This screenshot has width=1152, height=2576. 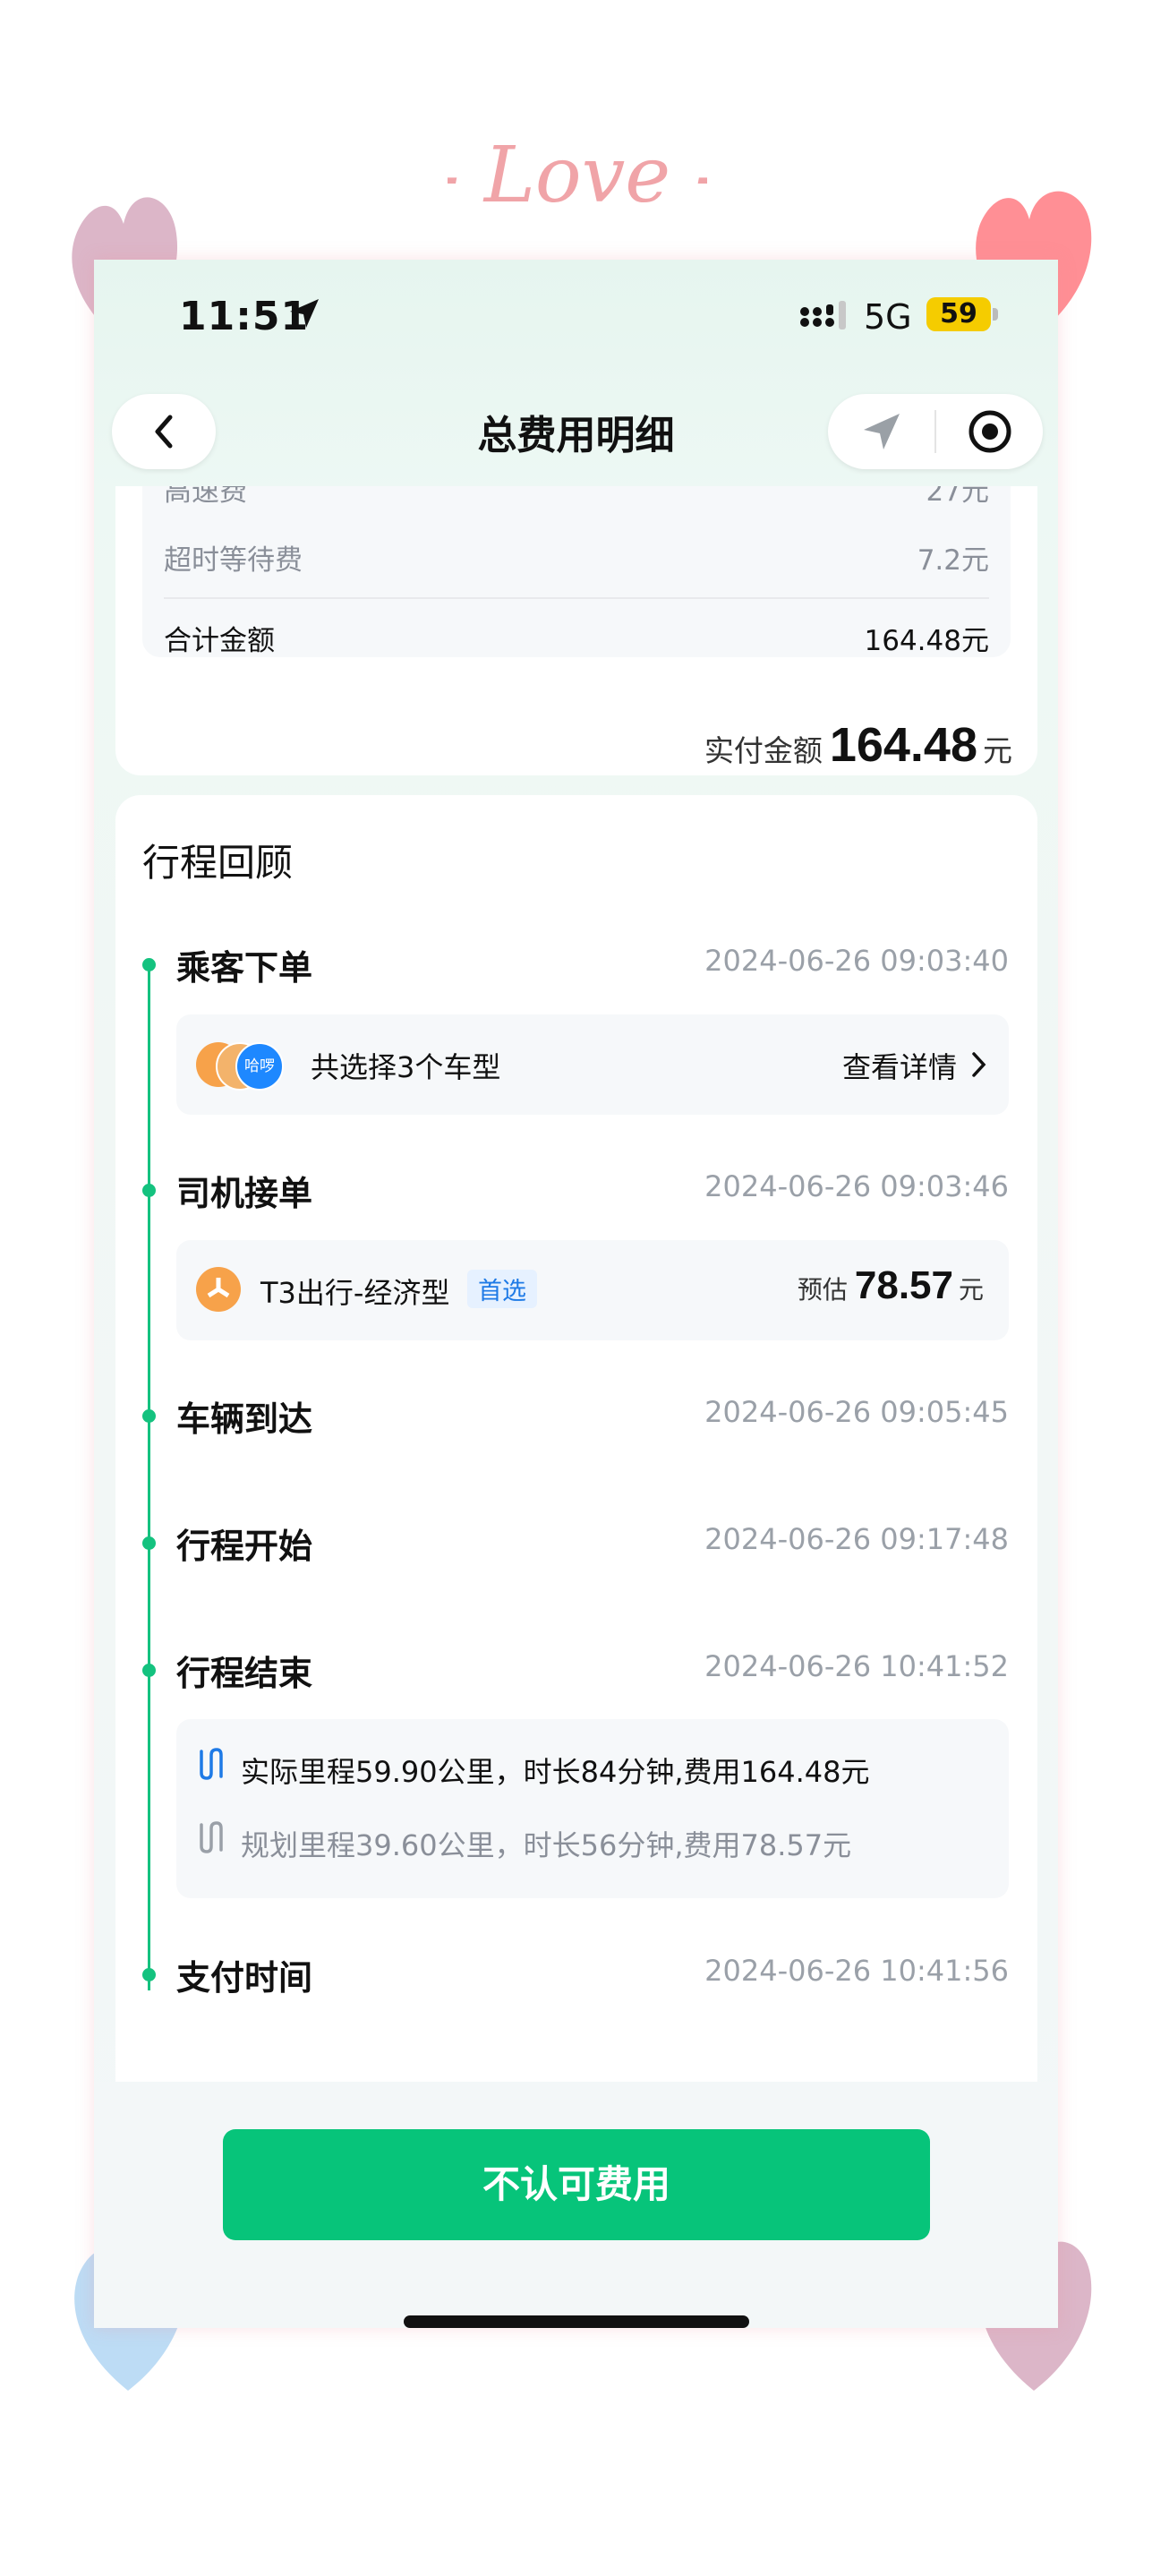 What do you see at coordinates (355, 1293) in the screenshot?
I see `service-name: T3出行-经济型` at bounding box center [355, 1293].